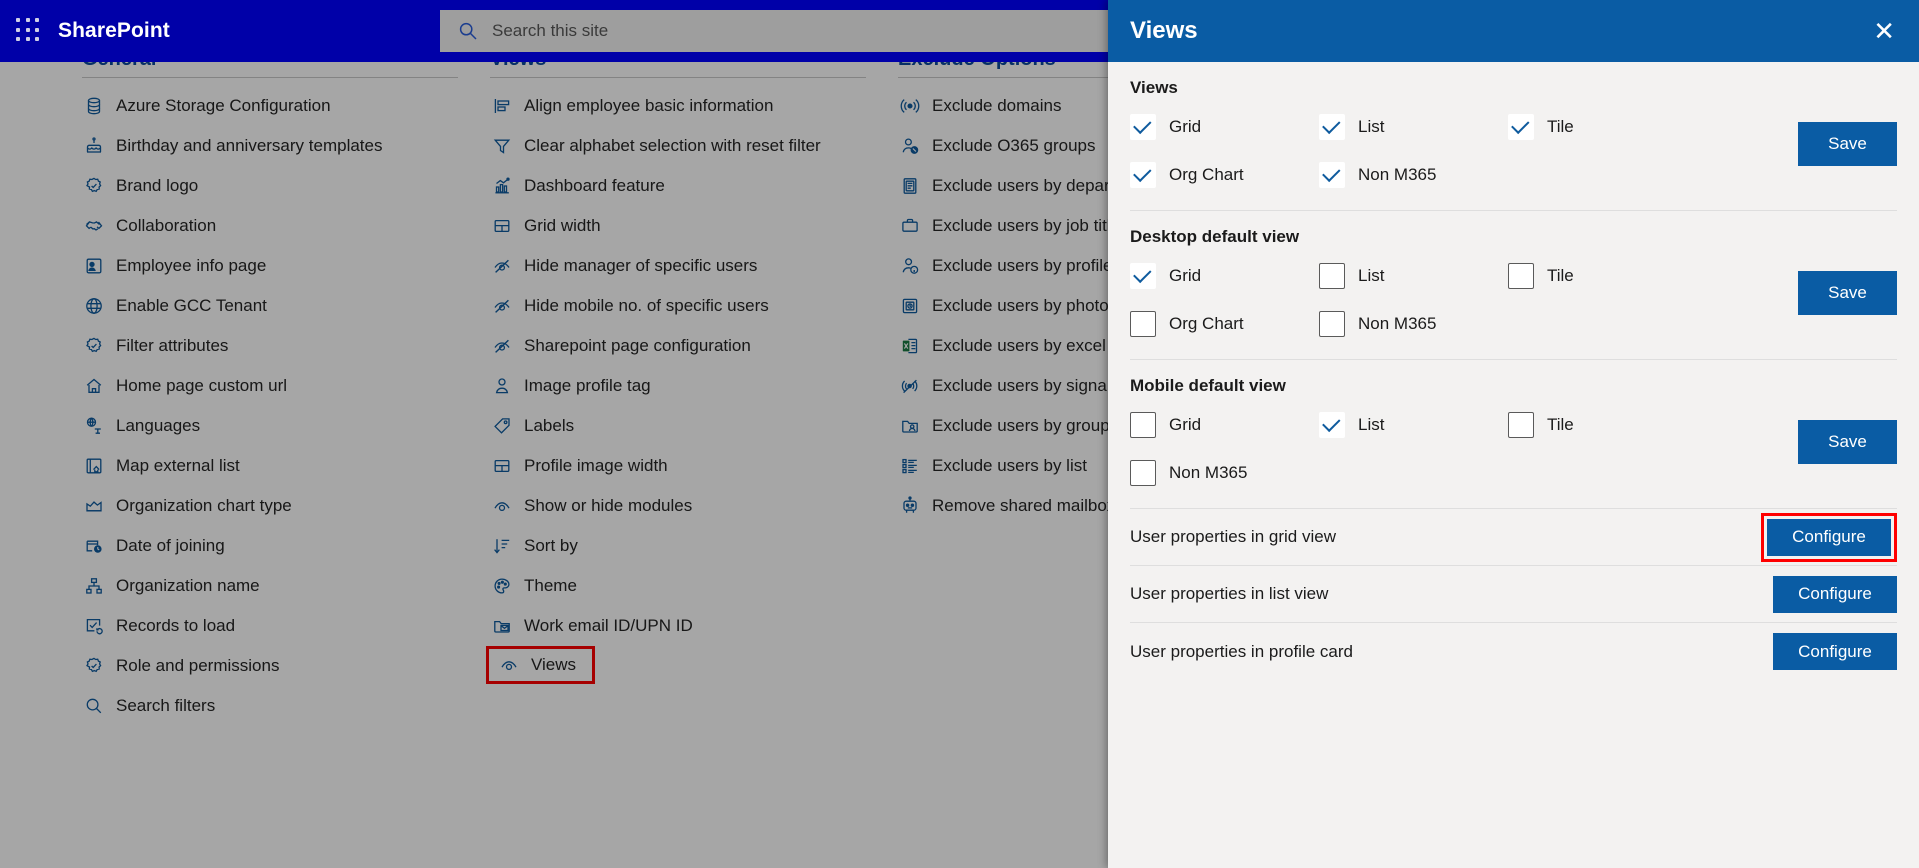  I want to click on settings-item: Hide manager of specific users, so click(672, 266).